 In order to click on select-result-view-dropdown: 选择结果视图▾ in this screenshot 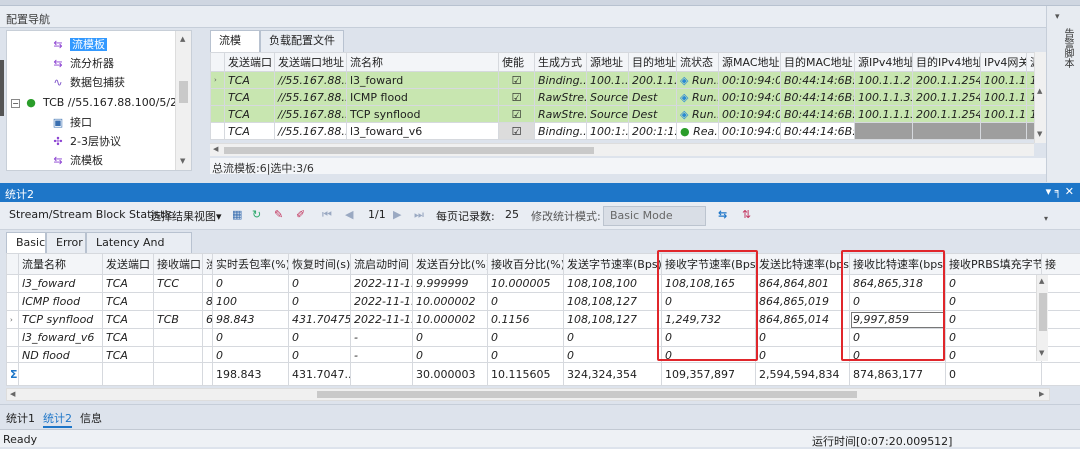, I will do `click(186, 216)`.